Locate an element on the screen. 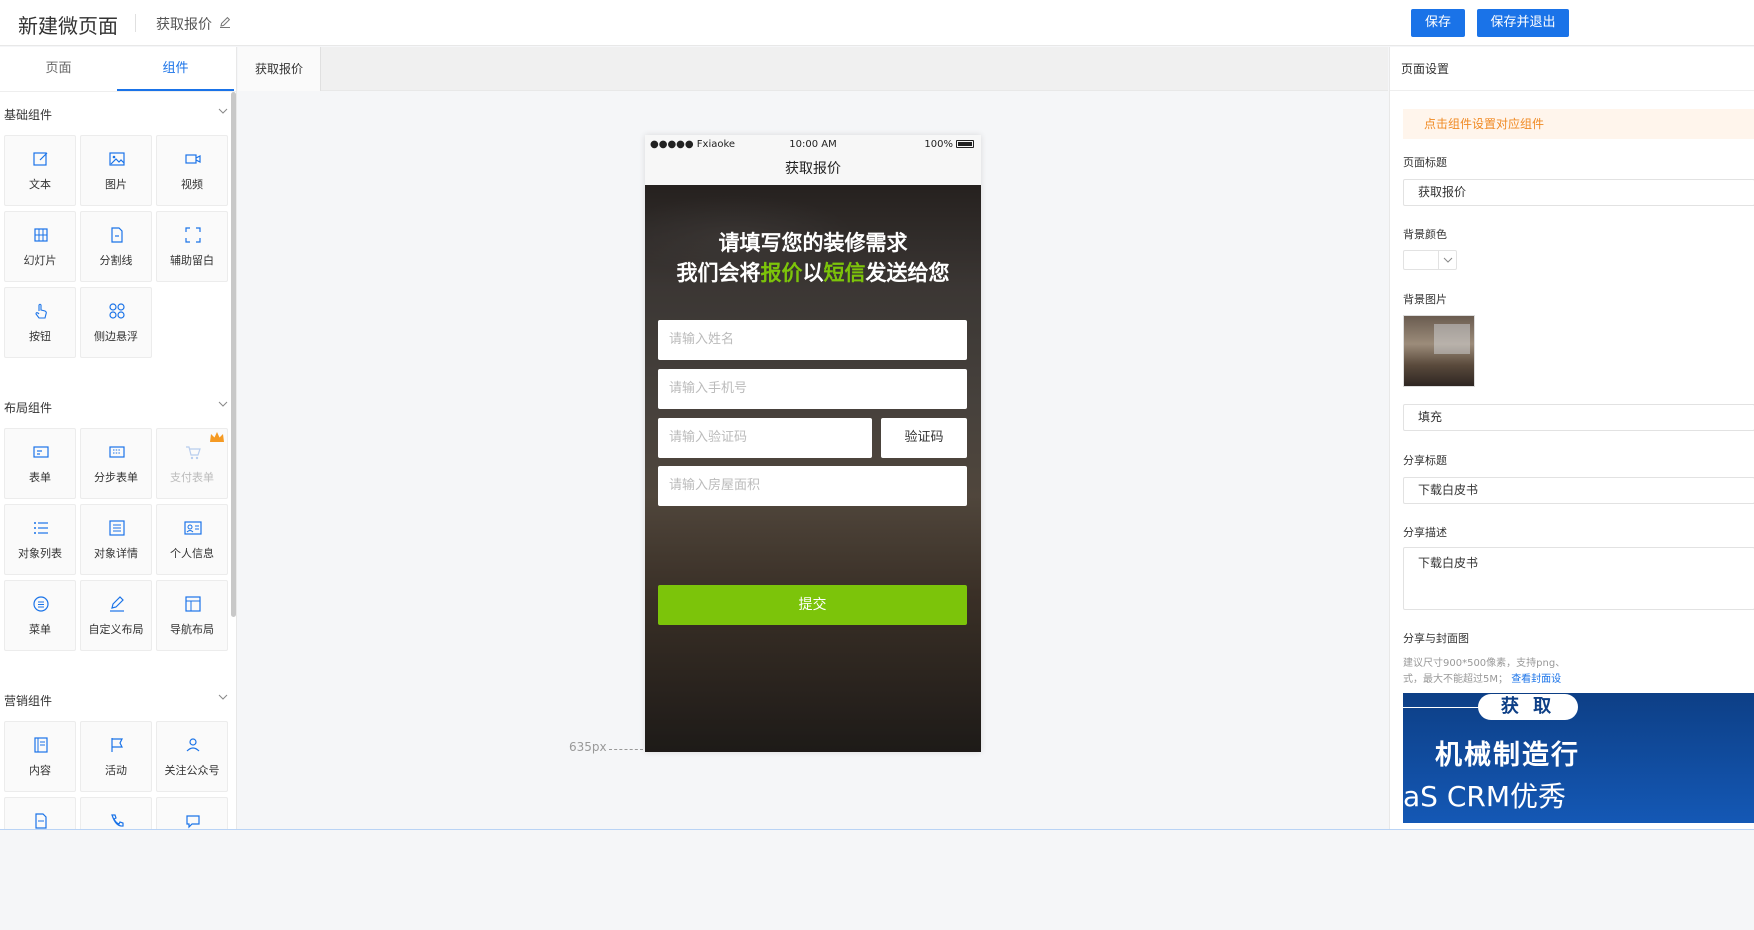 This screenshot has height=930, width=1754. phone-nav-title: 获取报价 is located at coordinates (813, 170).